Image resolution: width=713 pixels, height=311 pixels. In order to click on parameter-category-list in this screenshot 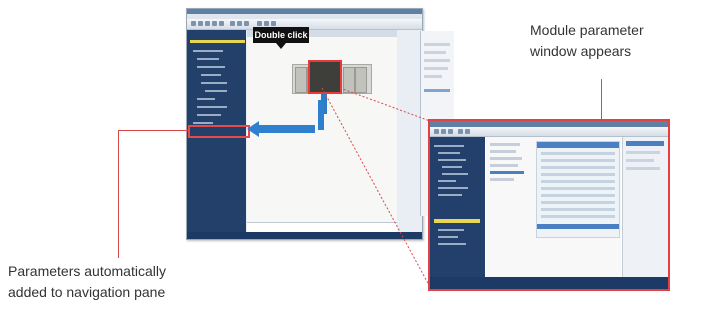, I will do `click(510, 164)`.